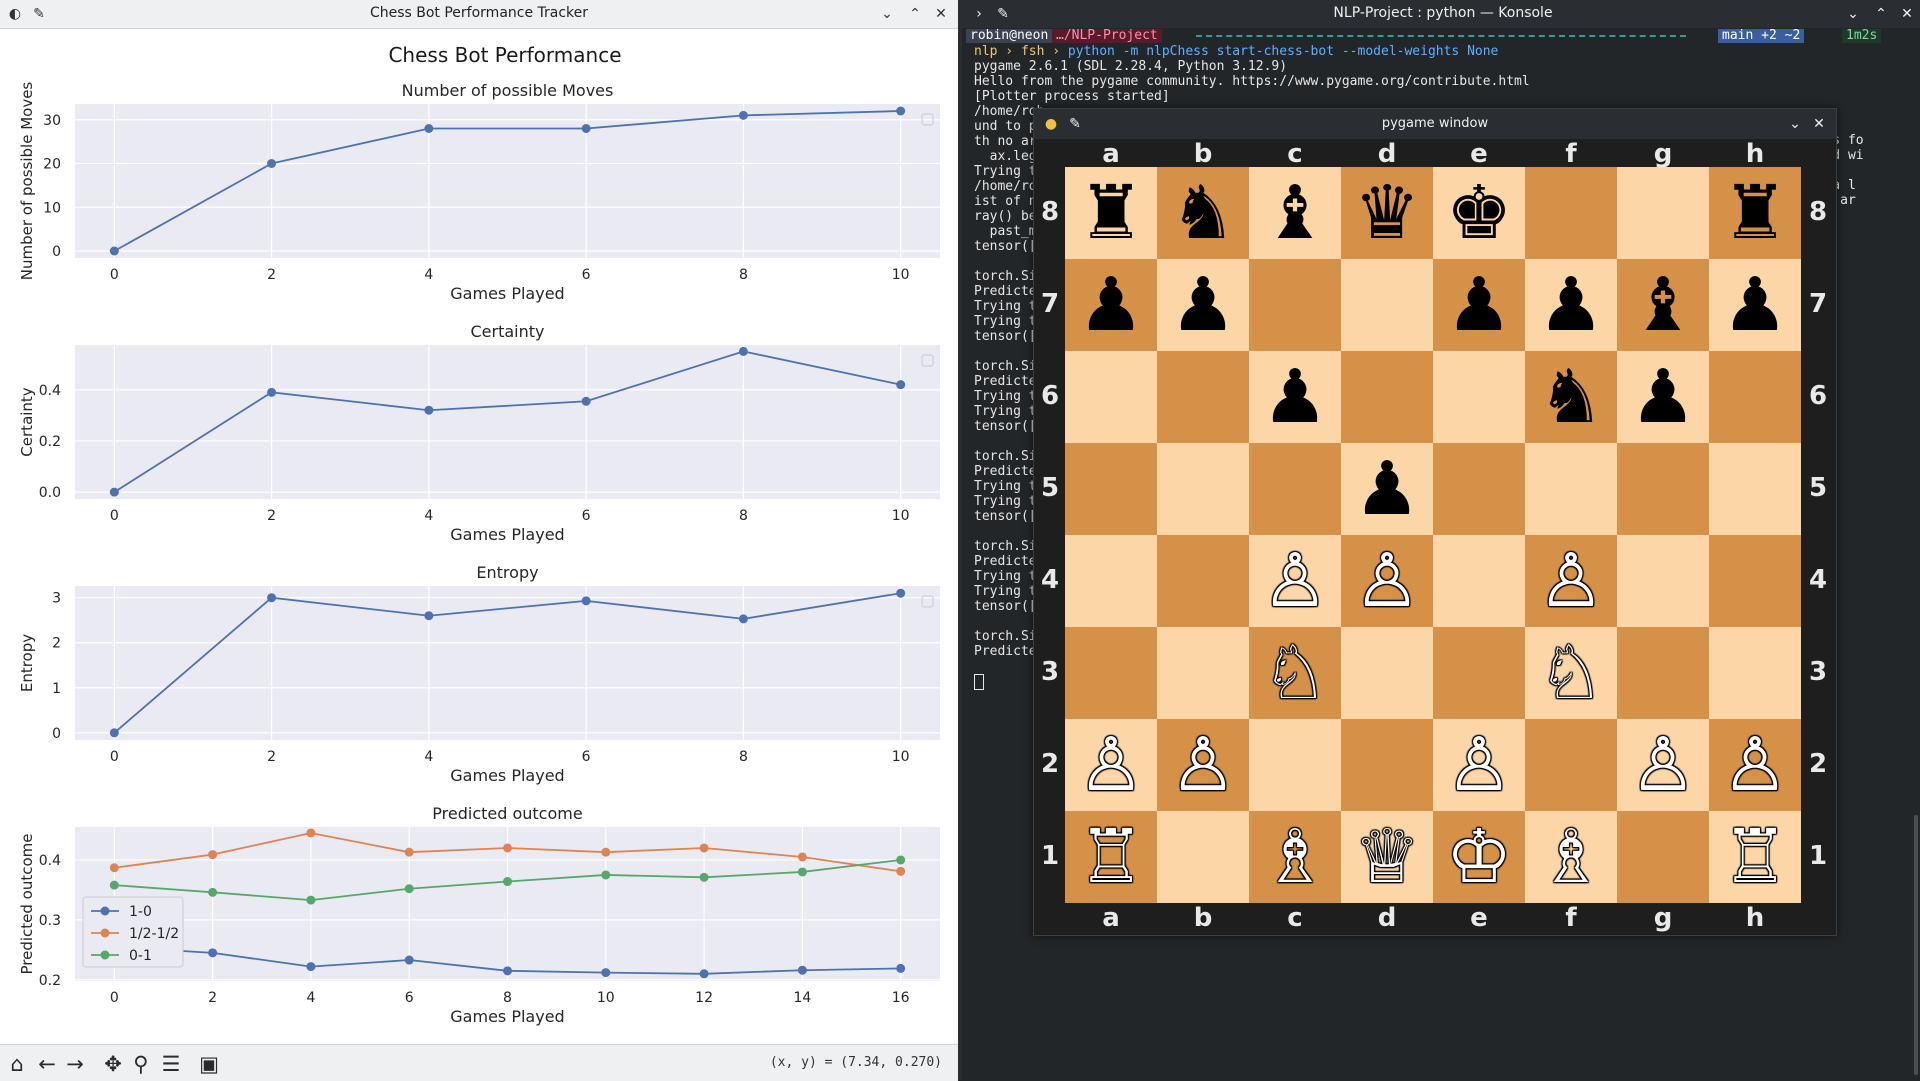 Image resolution: width=1920 pixels, height=1081 pixels. I want to click on square-d8: ♛, so click(1387, 213).